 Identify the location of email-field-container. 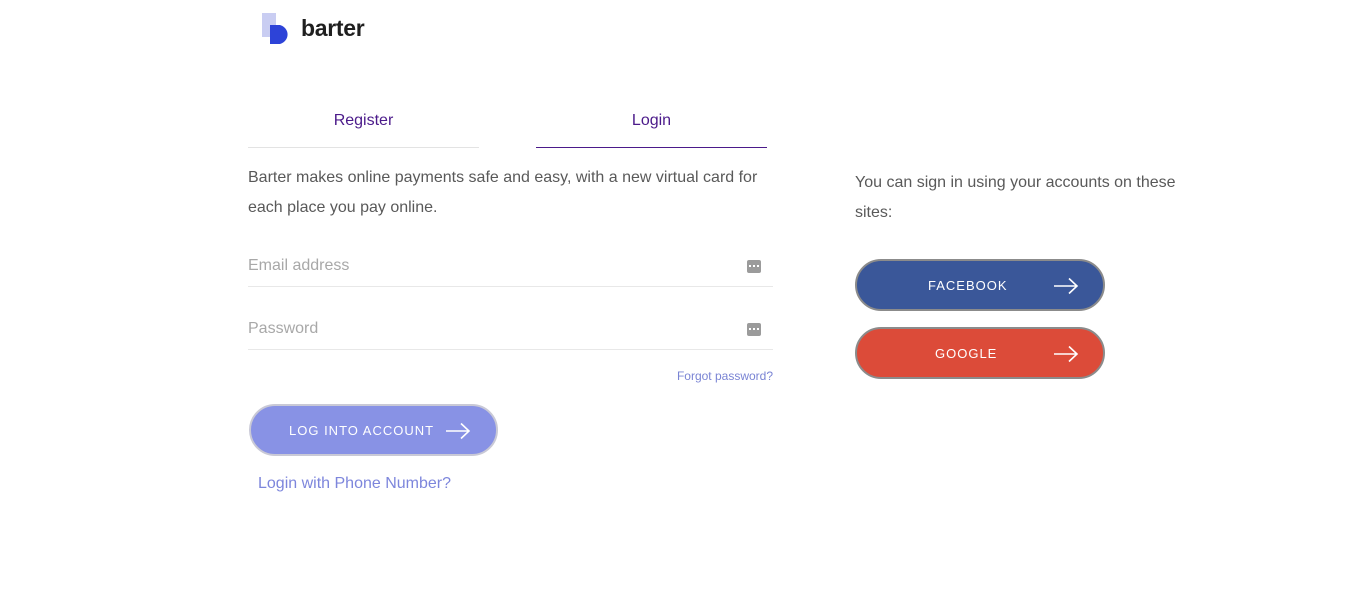
(510, 266).